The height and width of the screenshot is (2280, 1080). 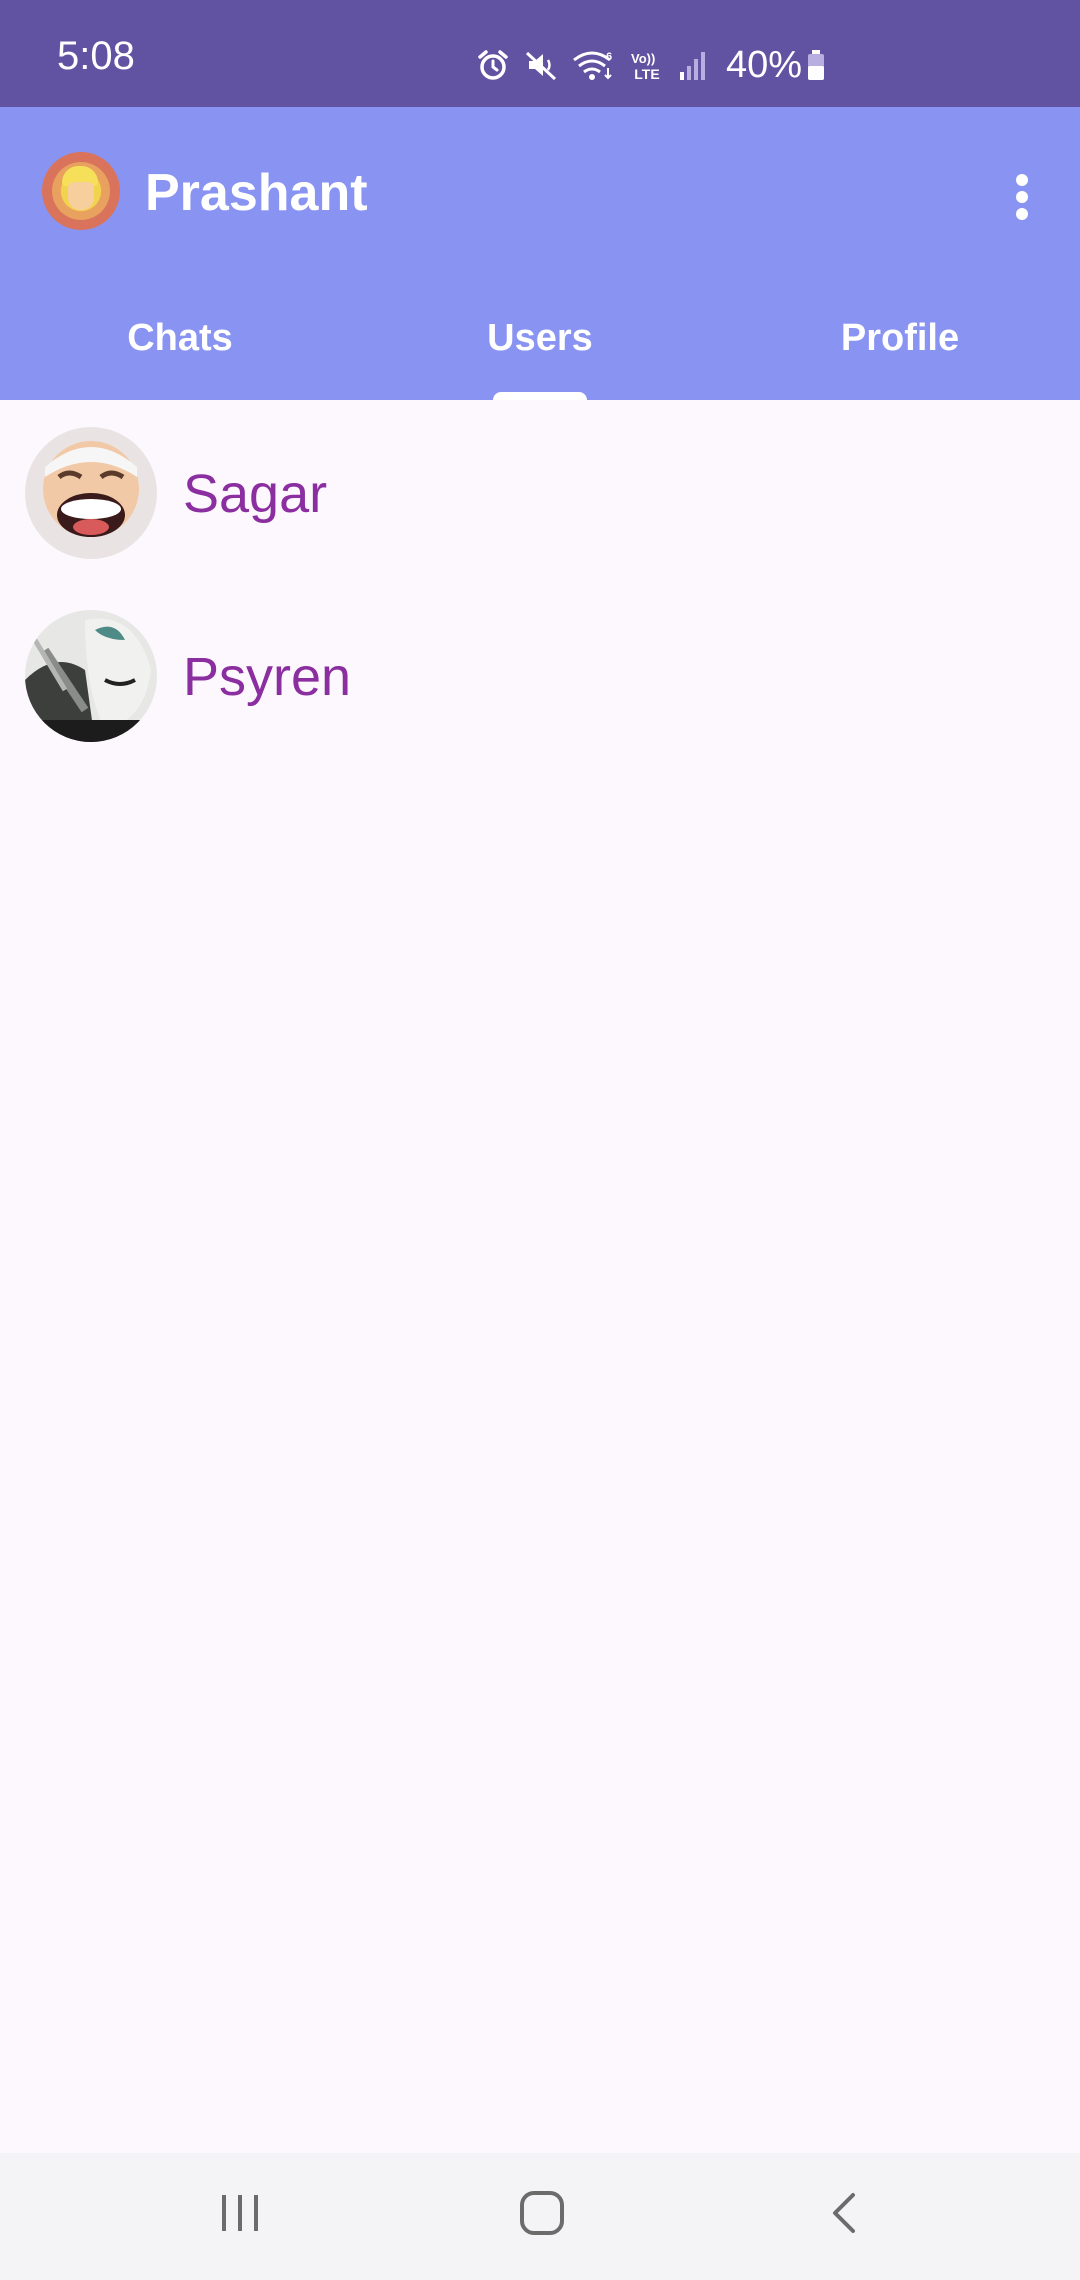 What do you see at coordinates (540, 338) in the screenshot?
I see `tab-users-label: Users` at bounding box center [540, 338].